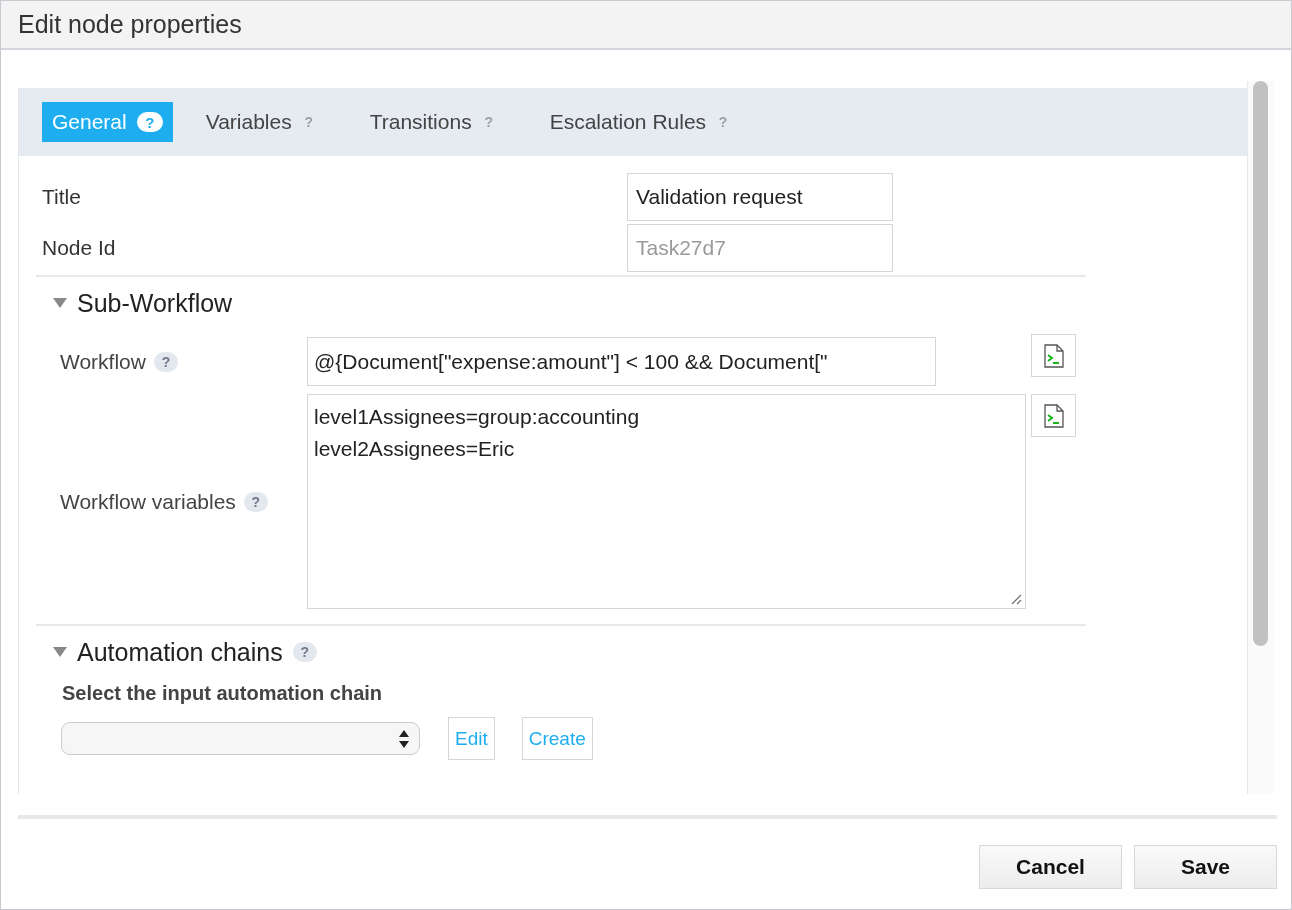 The height and width of the screenshot is (910, 1292). What do you see at coordinates (1260, 363) in the screenshot?
I see `scrollbar-thumb` at bounding box center [1260, 363].